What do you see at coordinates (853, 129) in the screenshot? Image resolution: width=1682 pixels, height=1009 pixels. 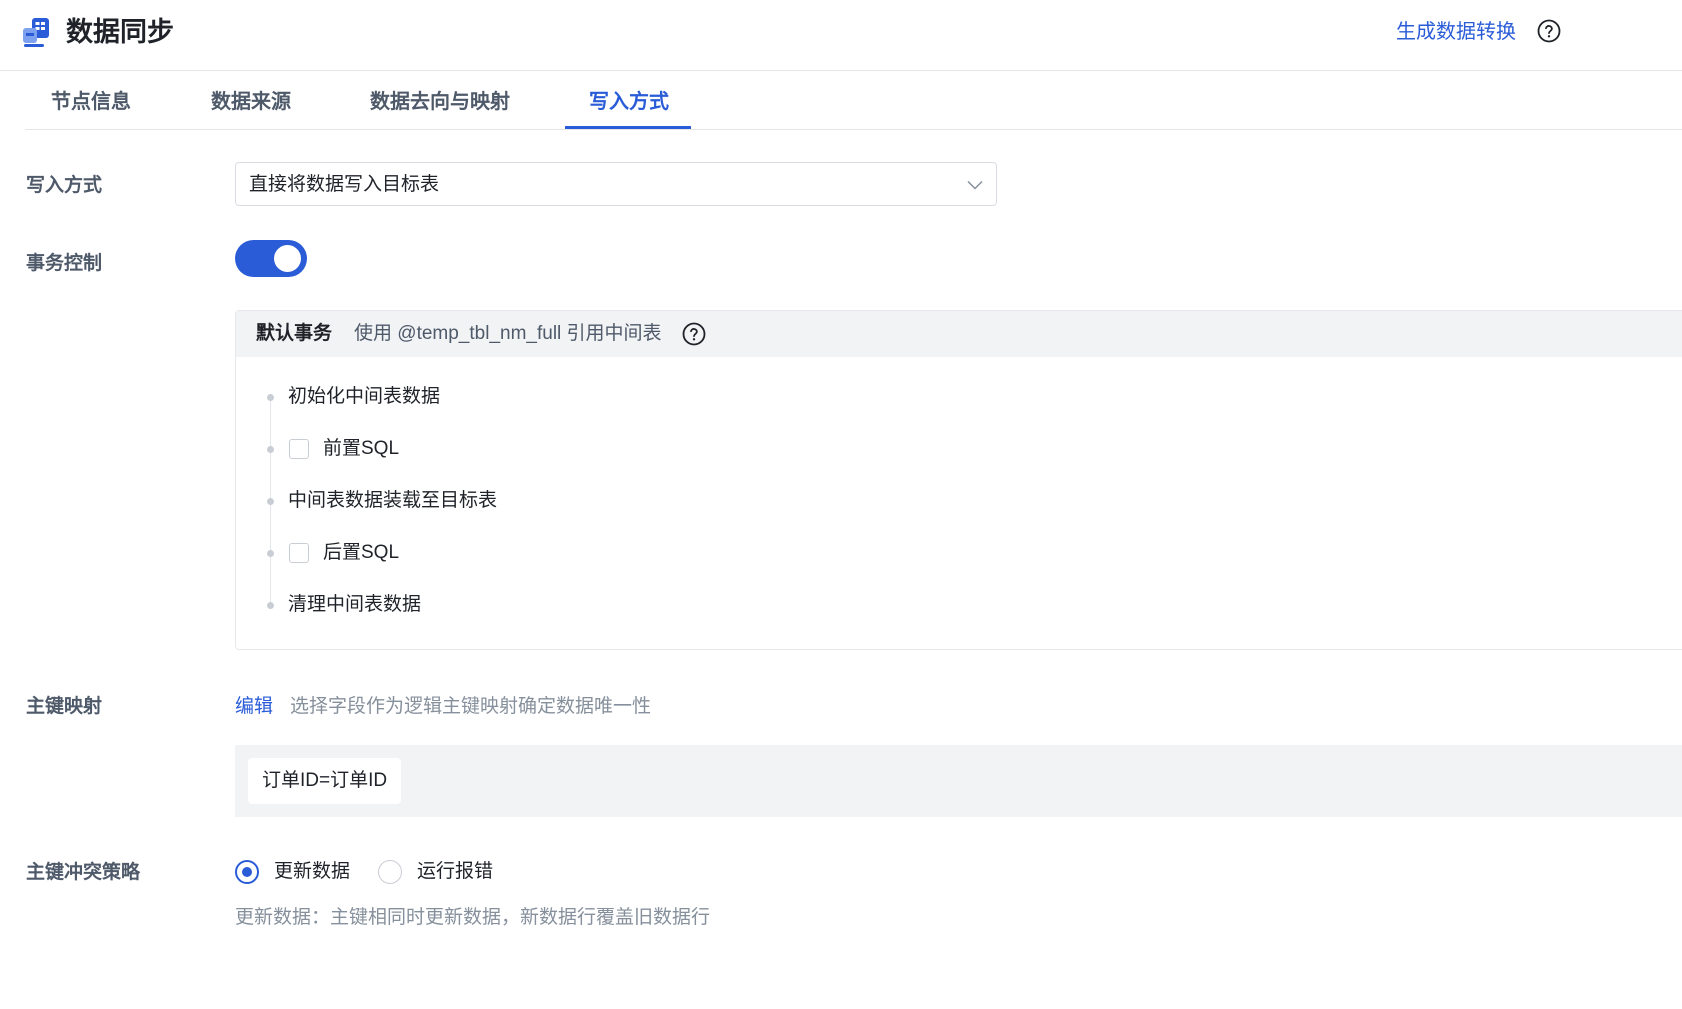 I see `tabs-divider` at bounding box center [853, 129].